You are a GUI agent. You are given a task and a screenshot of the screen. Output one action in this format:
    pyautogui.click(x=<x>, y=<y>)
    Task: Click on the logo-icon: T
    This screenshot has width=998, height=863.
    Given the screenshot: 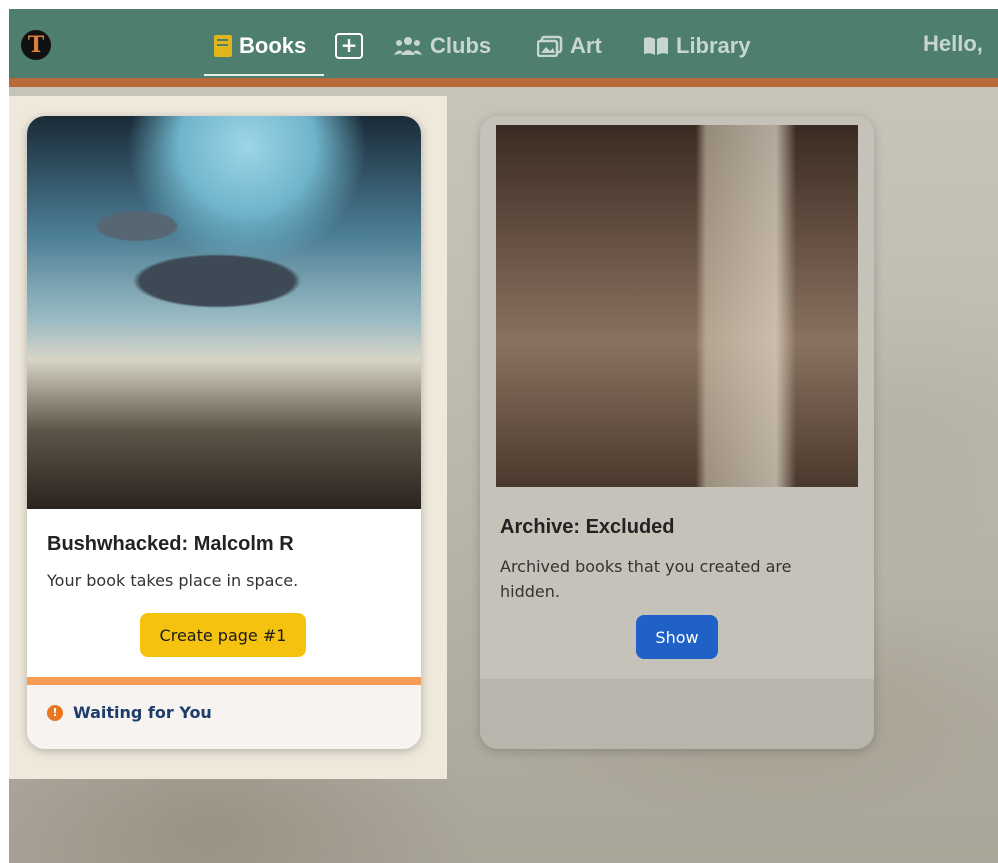 What is the action you would take?
    pyautogui.click(x=36, y=45)
    